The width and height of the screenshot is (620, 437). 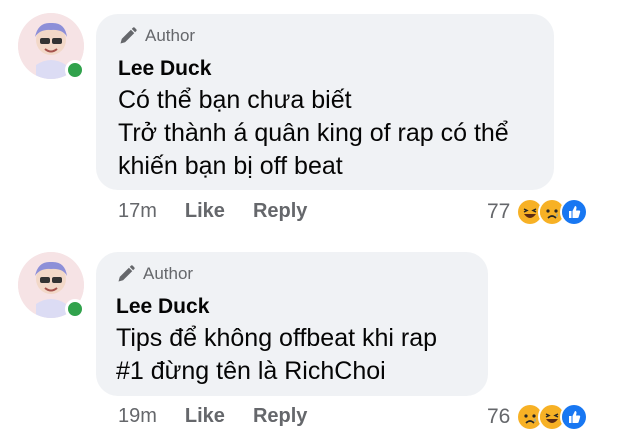 What do you see at coordinates (137, 416) in the screenshot?
I see `timestamp: 19m` at bounding box center [137, 416].